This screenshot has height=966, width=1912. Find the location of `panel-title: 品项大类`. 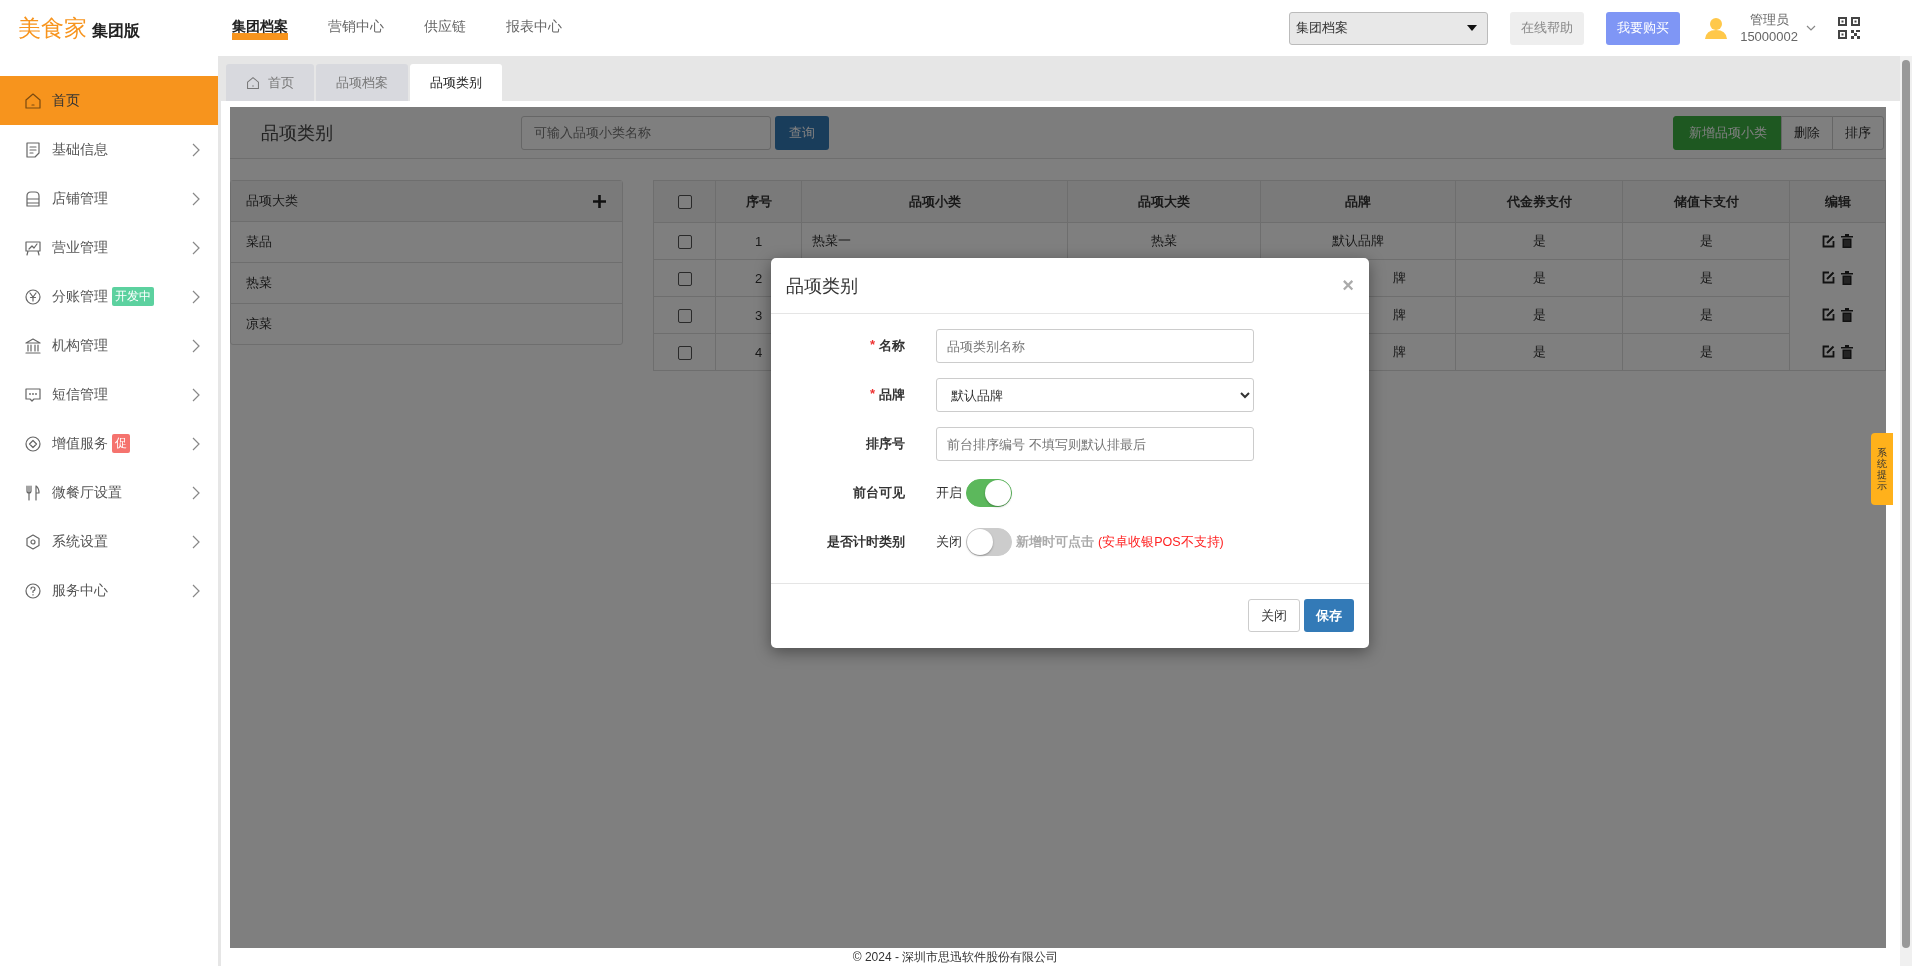

panel-title: 品项大类 is located at coordinates (272, 201).